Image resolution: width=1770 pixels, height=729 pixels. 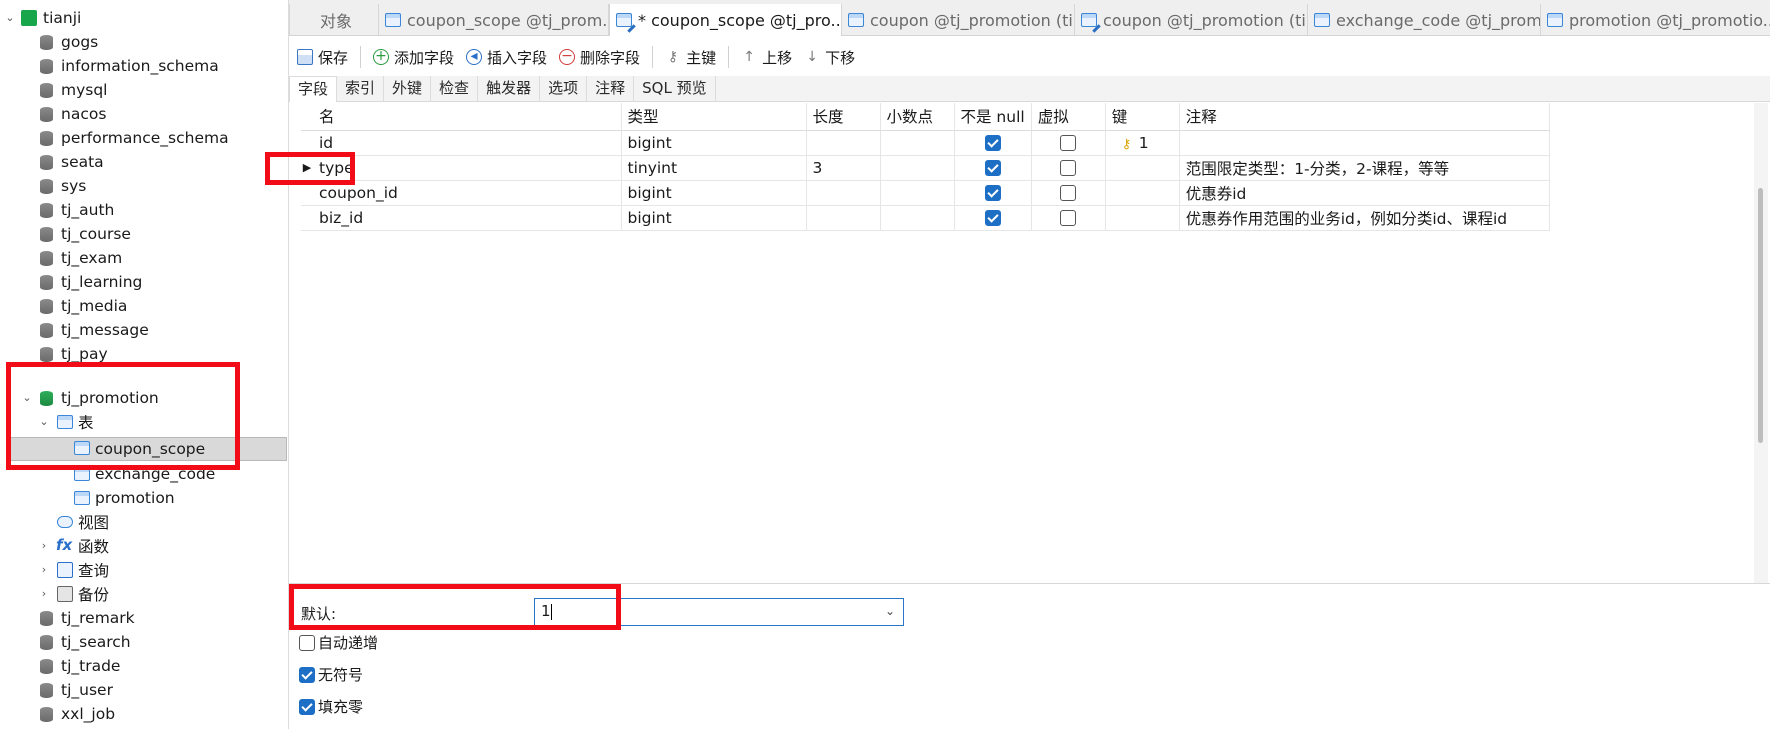 What do you see at coordinates (334, 20) in the screenshot?
I see `tab-objects: 对象` at bounding box center [334, 20].